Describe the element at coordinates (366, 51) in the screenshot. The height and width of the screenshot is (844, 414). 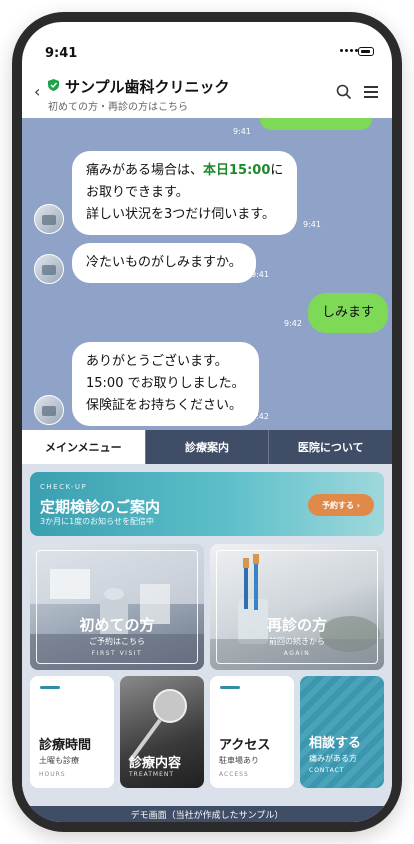
I see `battery-icon` at that location.